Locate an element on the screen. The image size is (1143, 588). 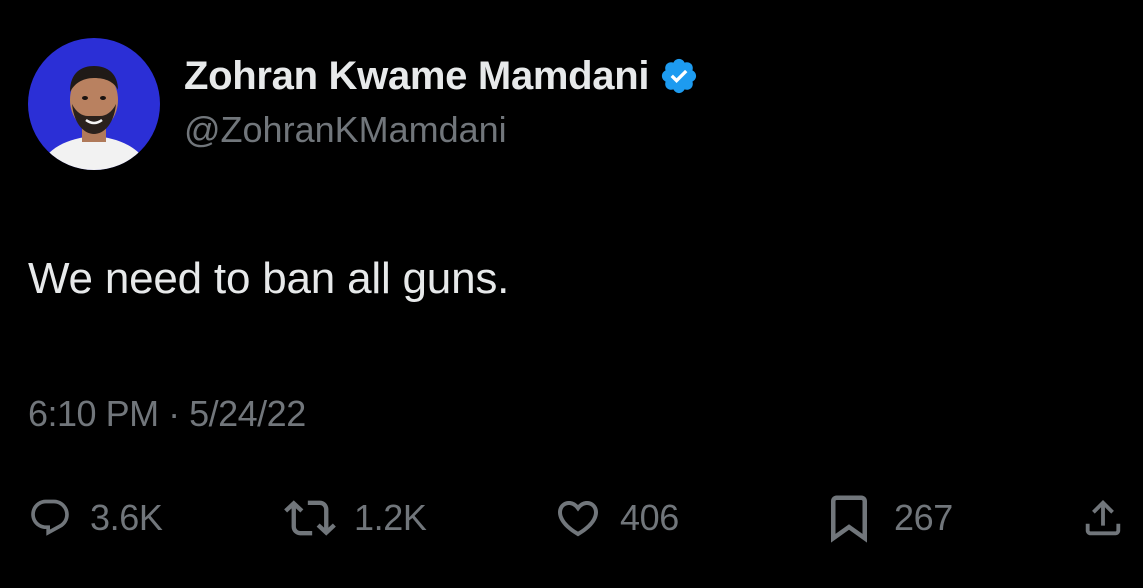
avatar-image is located at coordinates (94, 104).